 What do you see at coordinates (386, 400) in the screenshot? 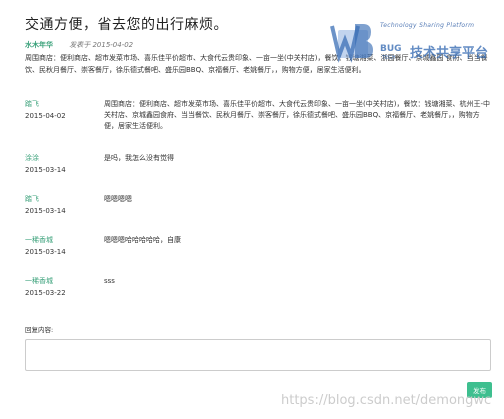
I see `csdn-watermark: https://blog.csdn.net/demongwc` at bounding box center [386, 400].